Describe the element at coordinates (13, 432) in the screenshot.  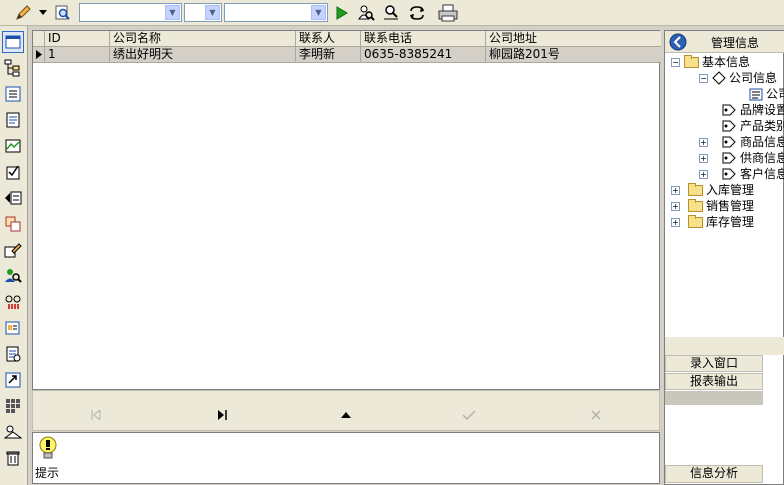
I see `settings-hand-icon` at that location.